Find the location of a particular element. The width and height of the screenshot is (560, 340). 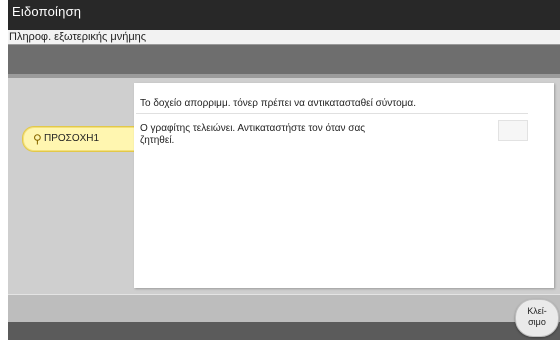

title-bar: Ειδοποίηση is located at coordinates (284, 15).